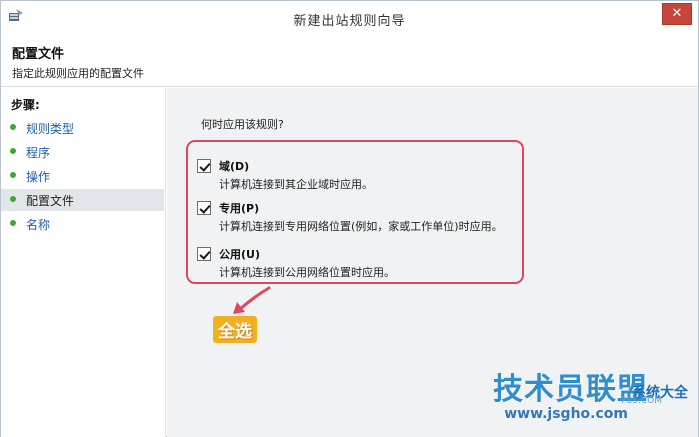  Describe the element at coordinates (82, 128) in the screenshot. I see `sidebar-item-rule-type: 规则类型` at that location.